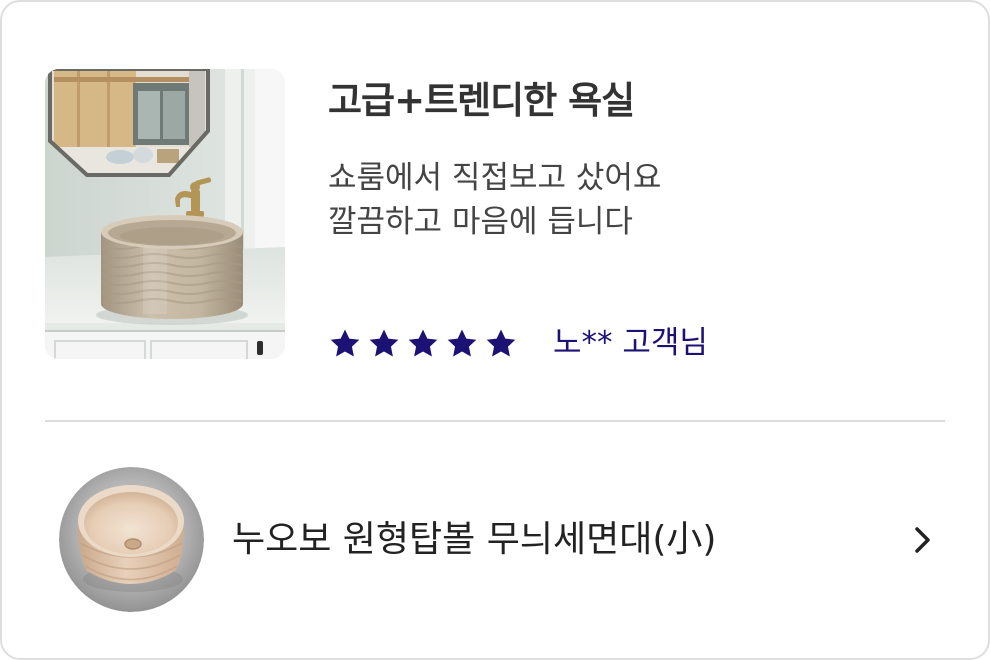 The image size is (990, 660). I want to click on product-thumbnail, so click(131, 539).